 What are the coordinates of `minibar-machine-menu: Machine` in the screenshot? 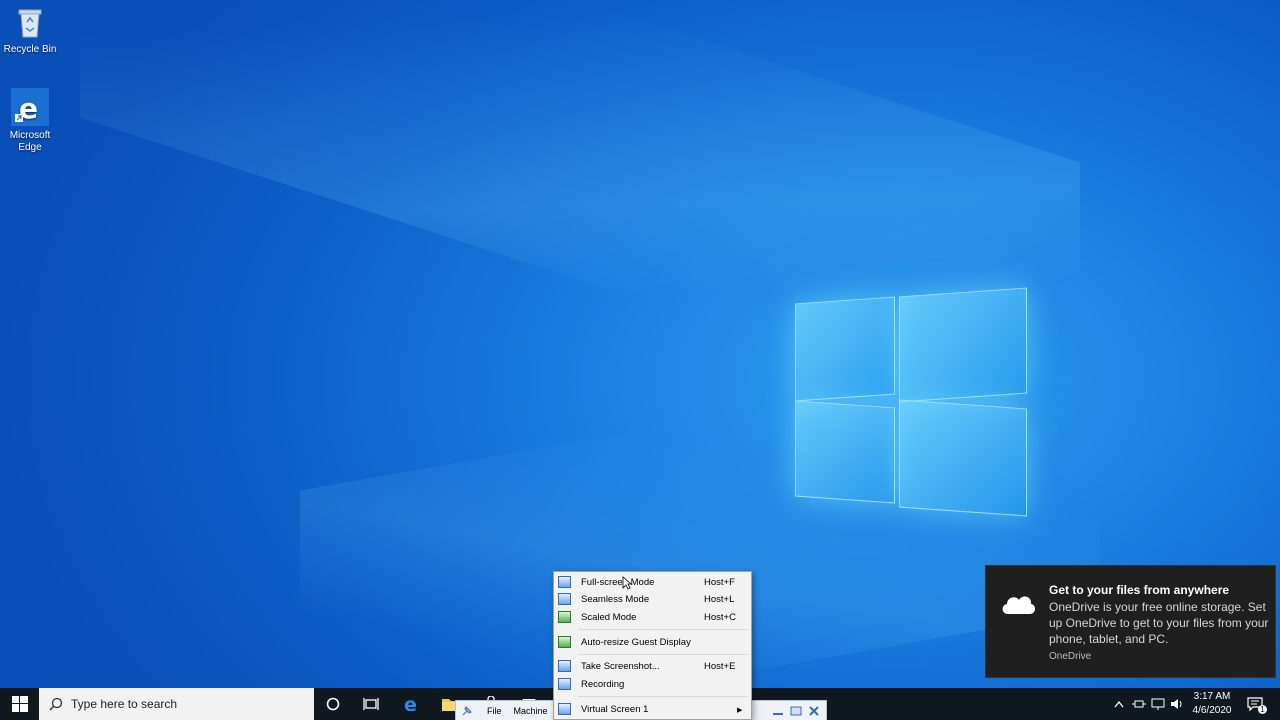 It's located at (531, 711).